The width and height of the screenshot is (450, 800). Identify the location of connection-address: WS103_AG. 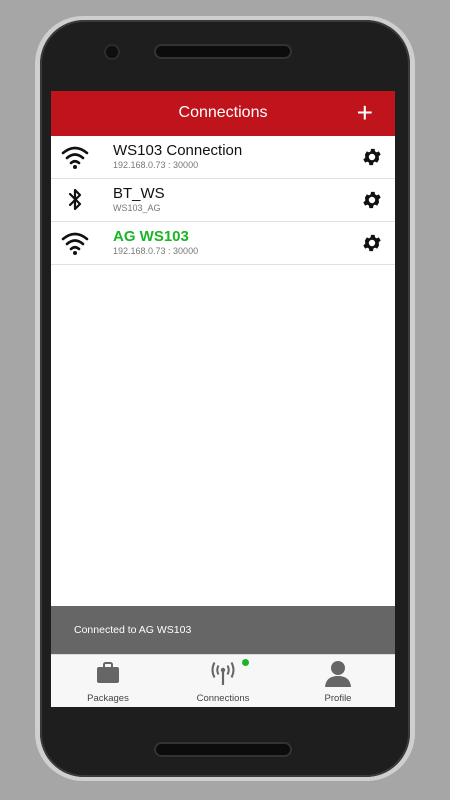
(137, 208).